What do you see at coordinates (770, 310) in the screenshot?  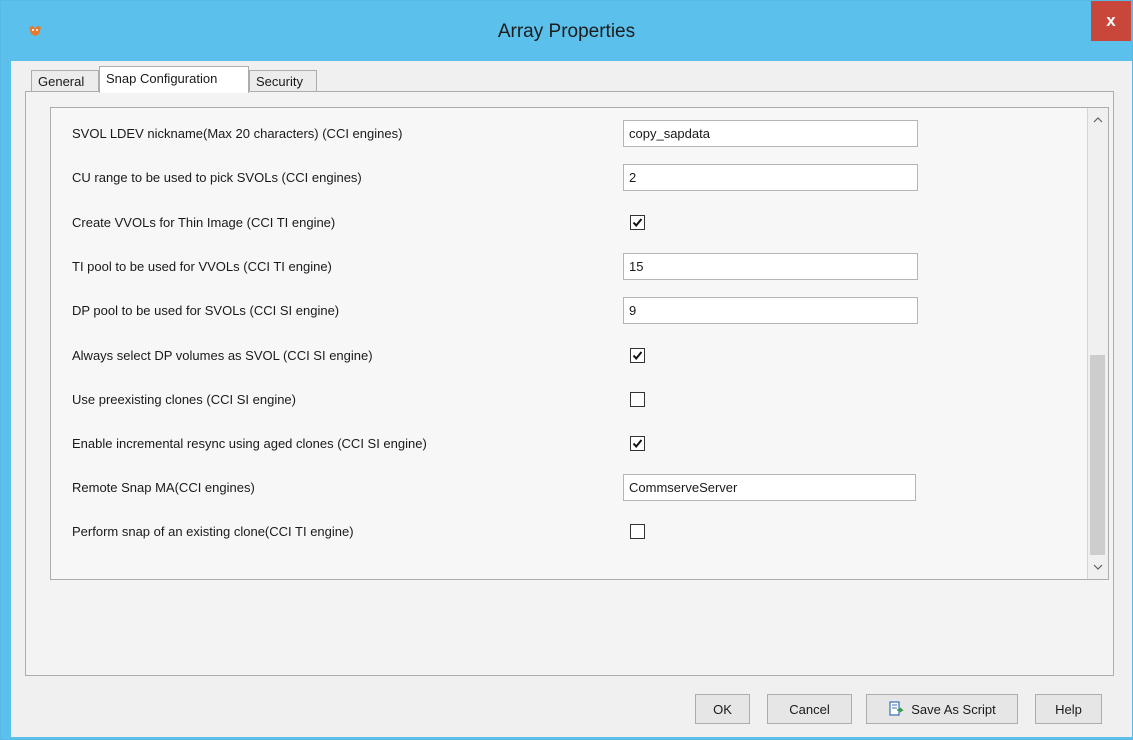 I see `dp-pool-input: 9` at bounding box center [770, 310].